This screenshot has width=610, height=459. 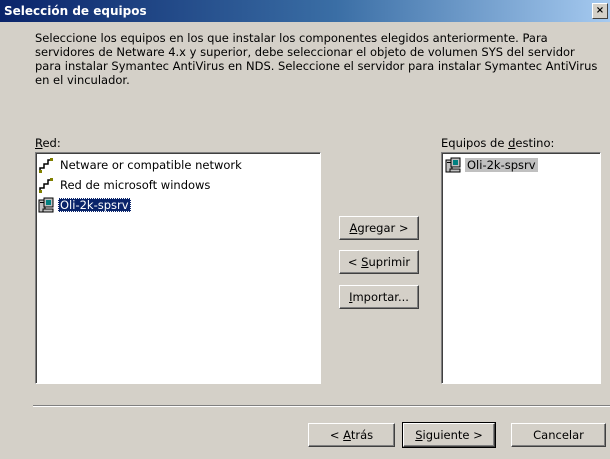 What do you see at coordinates (449, 435) in the screenshot?
I see `next-button: Siguiente >` at bounding box center [449, 435].